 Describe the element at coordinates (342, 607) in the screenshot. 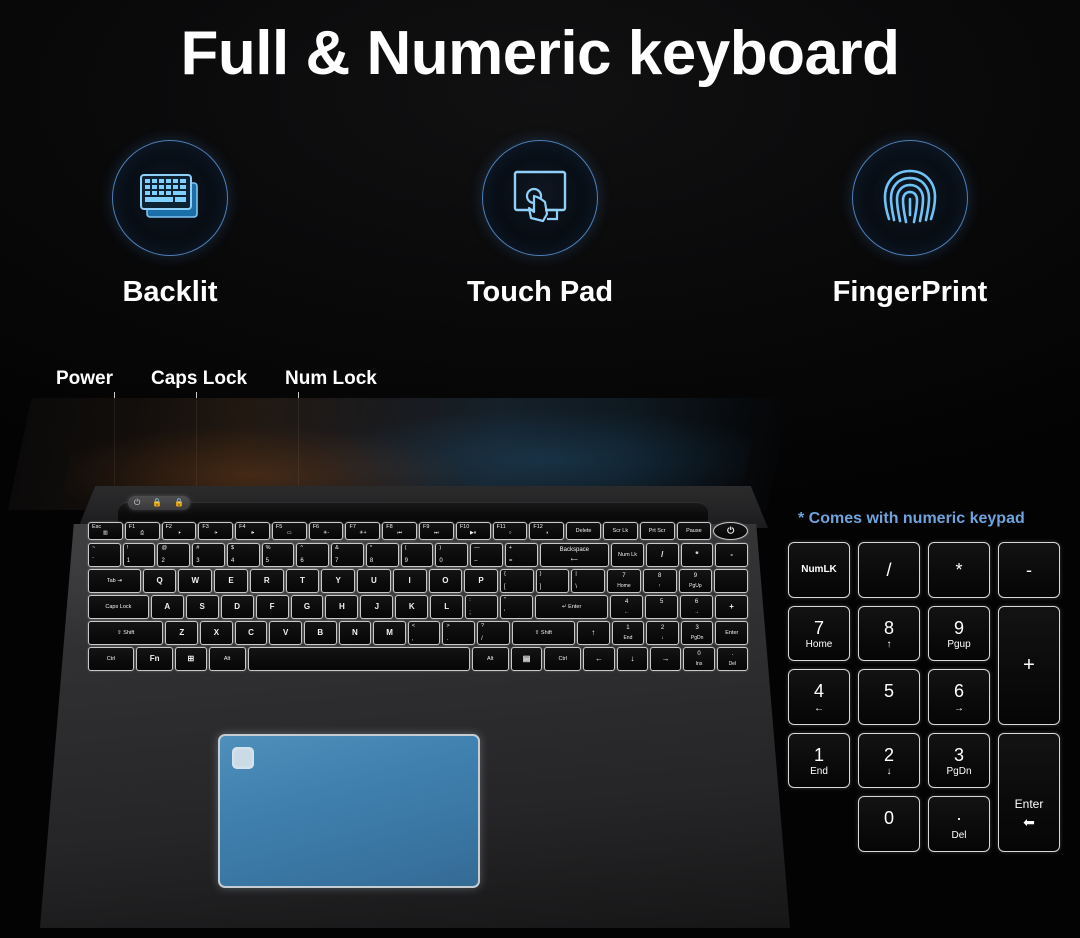

I see `key-h: H` at that location.